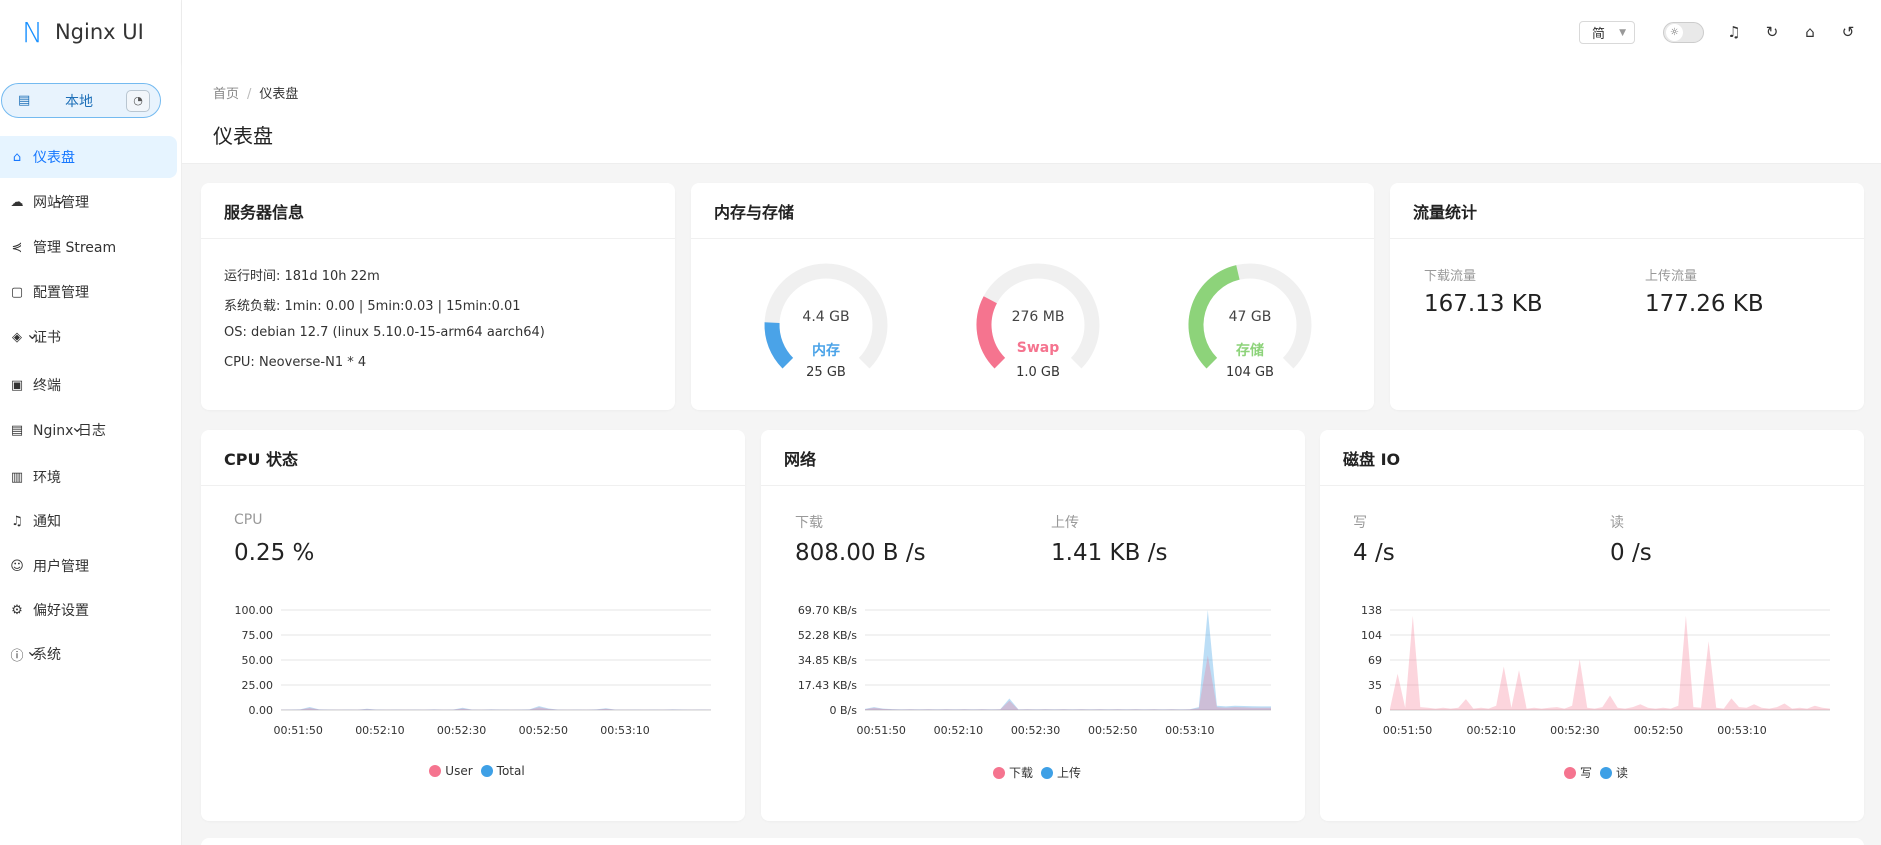 The width and height of the screenshot is (1881, 845). I want to click on gauge-total: 104 GB, so click(1250, 372).